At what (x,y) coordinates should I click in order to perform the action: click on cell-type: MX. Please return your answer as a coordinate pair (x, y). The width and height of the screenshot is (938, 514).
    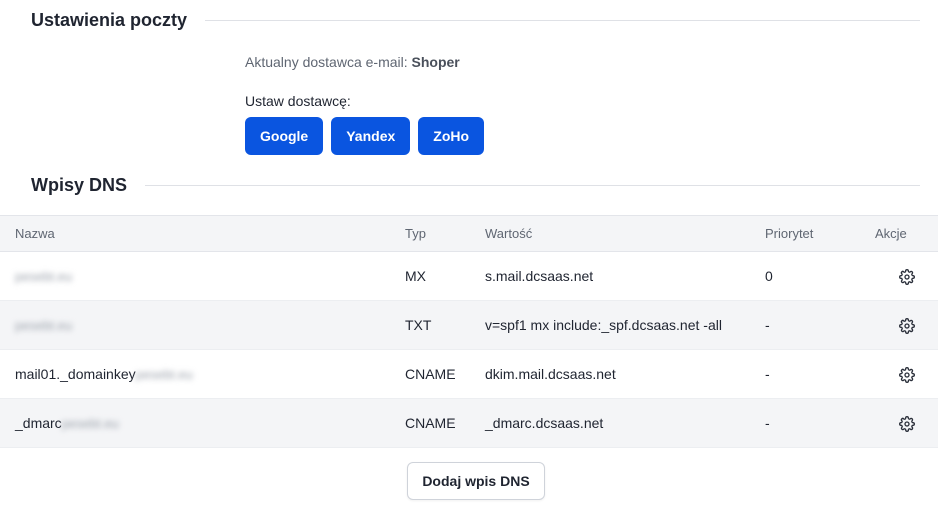
    Looking at the image, I should click on (445, 276).